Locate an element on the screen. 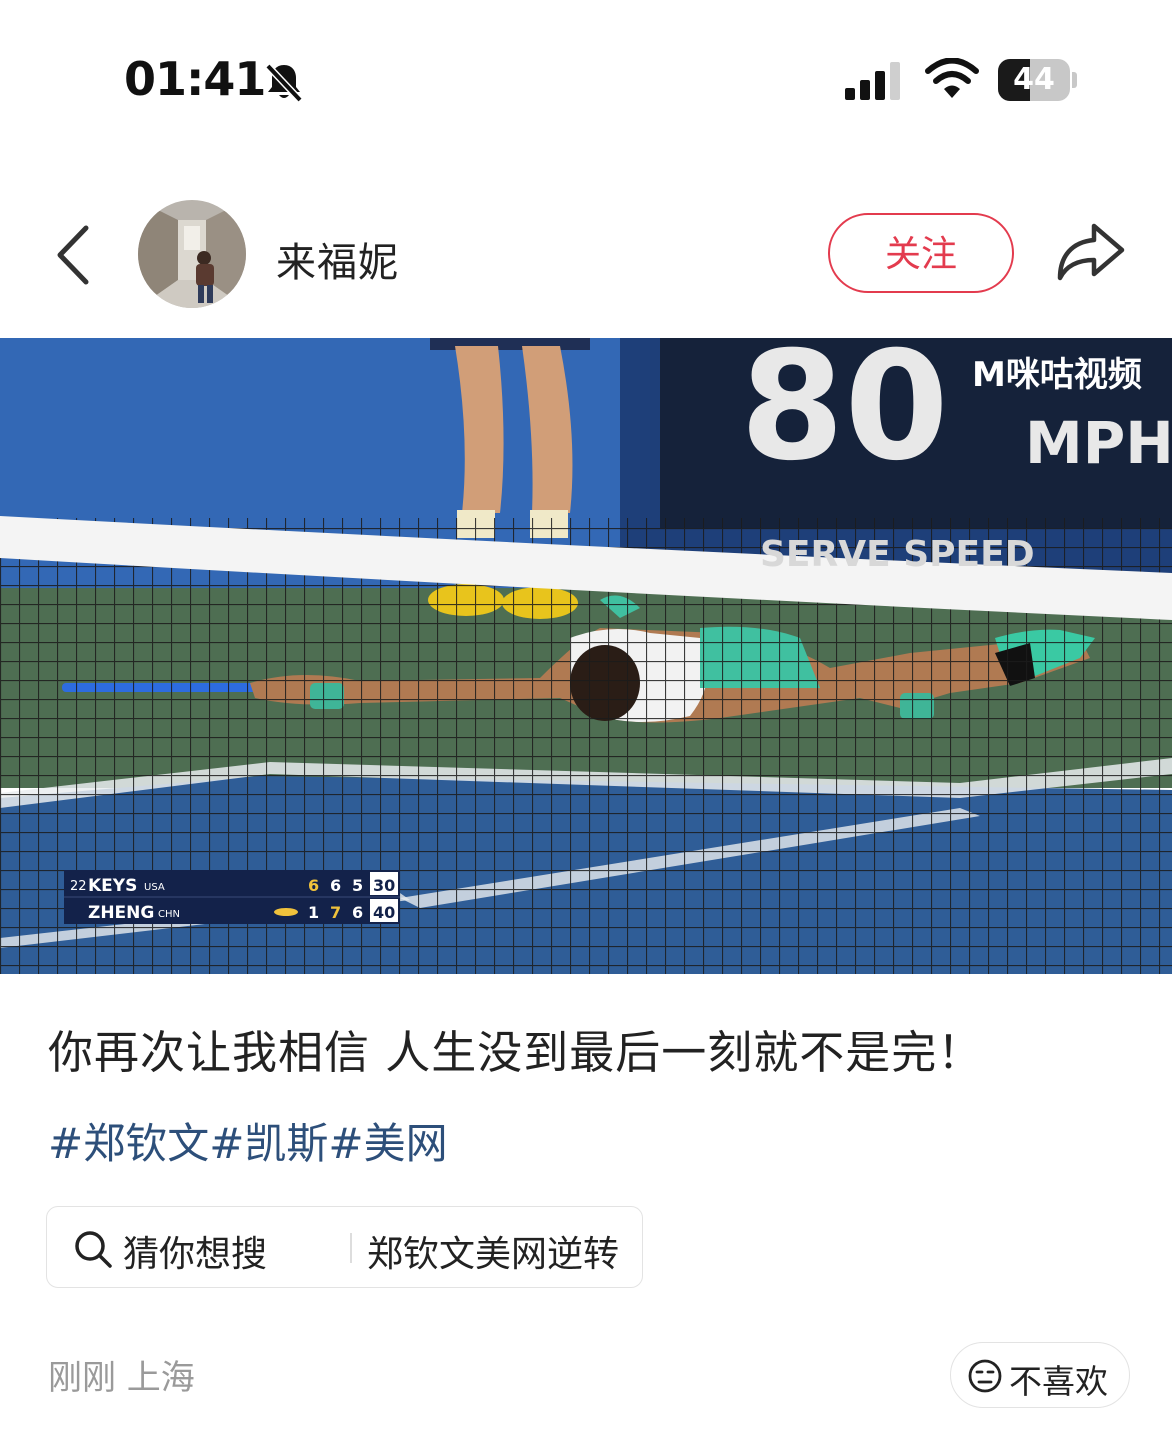 The image size is (1172, 1453). dislike-label: 不喜欢 is located at coordinates (1058, 1381).